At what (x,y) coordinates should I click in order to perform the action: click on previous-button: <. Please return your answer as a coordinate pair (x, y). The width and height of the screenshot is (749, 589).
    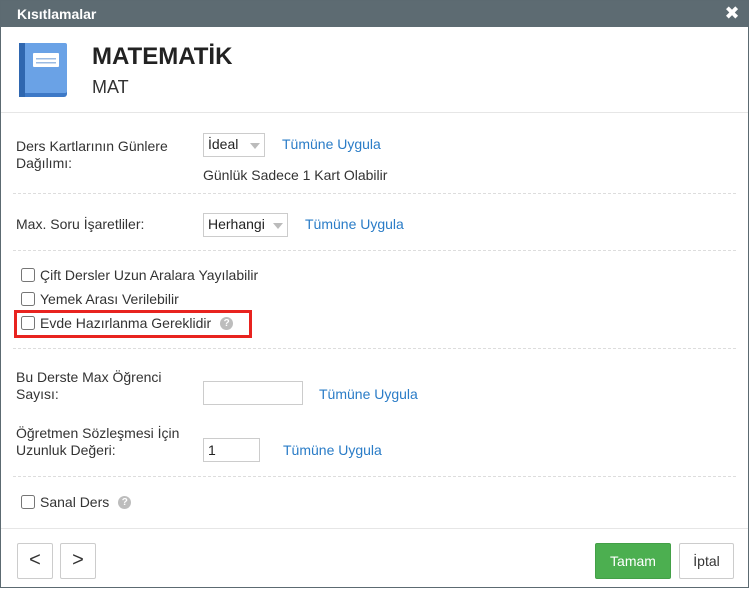
    Looking at the image, I should click on (35, 561).